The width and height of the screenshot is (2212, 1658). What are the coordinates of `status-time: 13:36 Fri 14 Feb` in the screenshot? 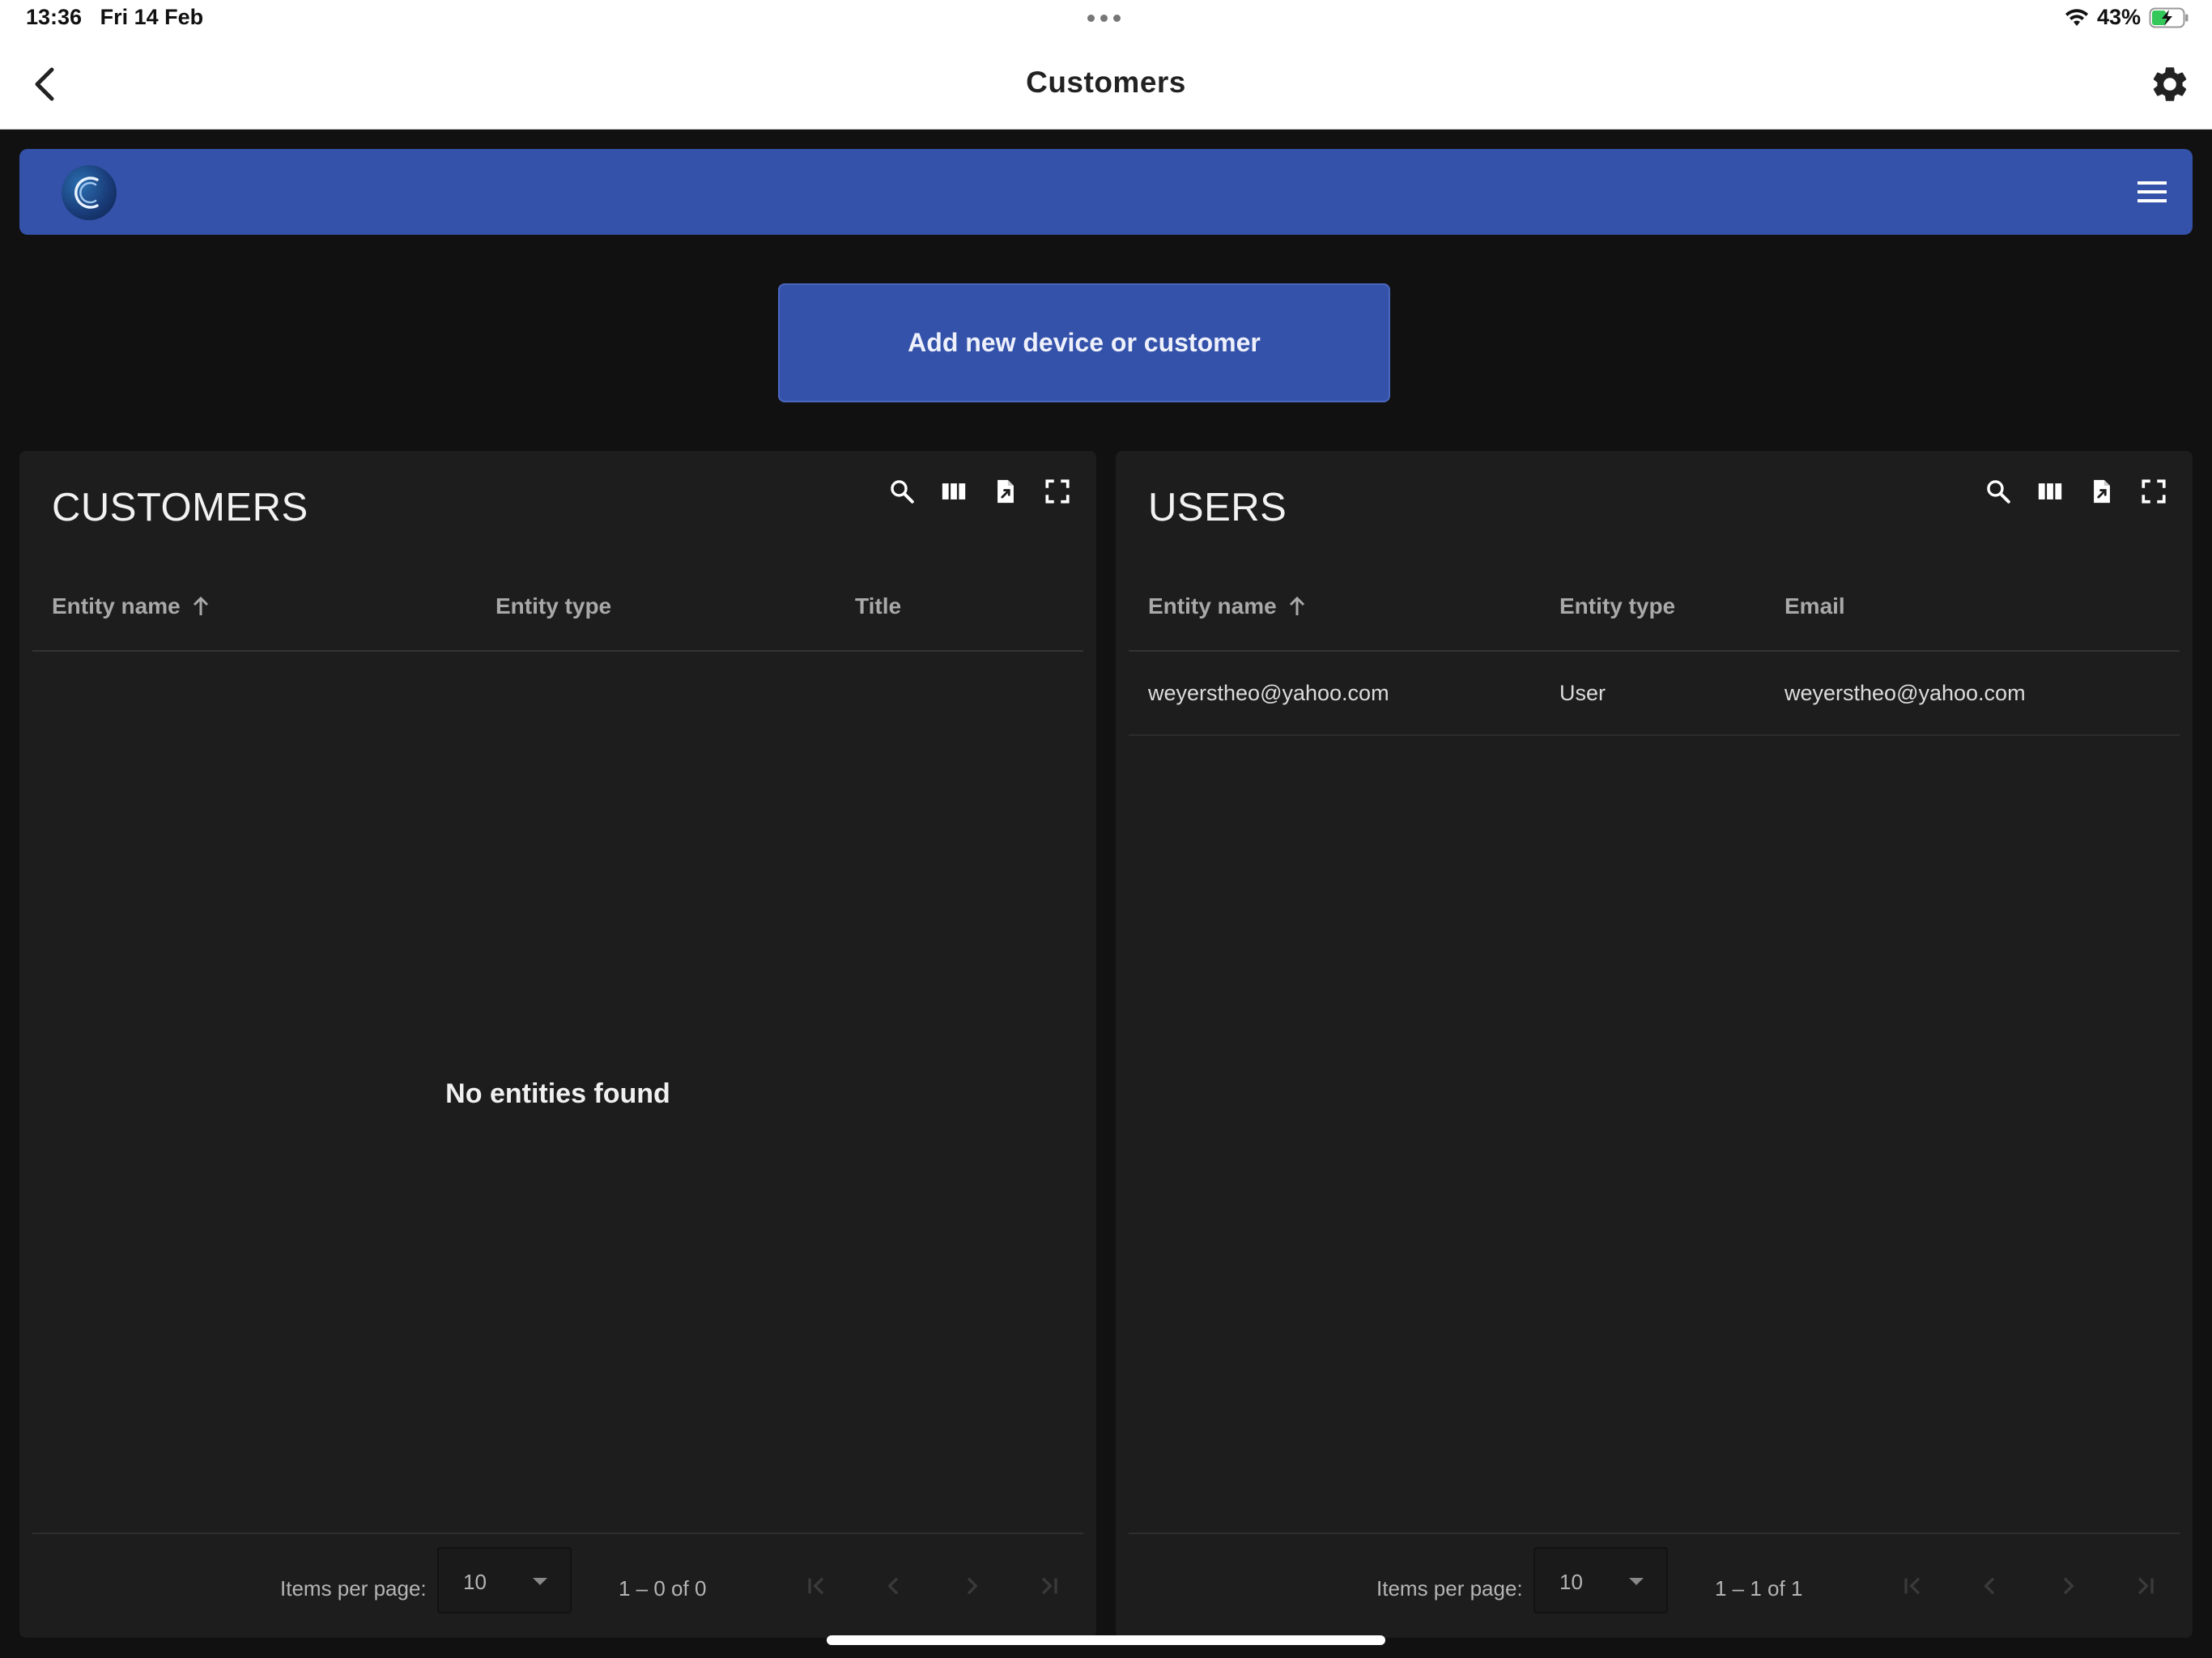 It's located at (115, 17).